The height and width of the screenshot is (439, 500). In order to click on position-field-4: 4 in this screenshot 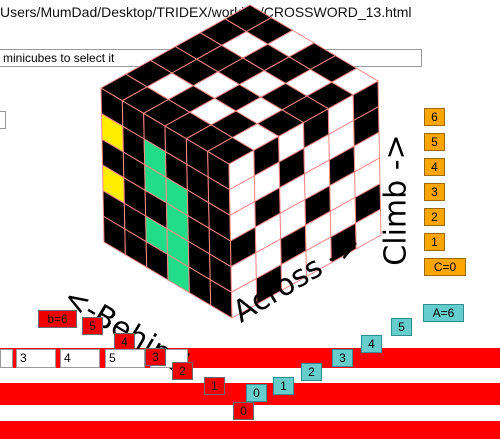, I will do `click(80, 358)`.